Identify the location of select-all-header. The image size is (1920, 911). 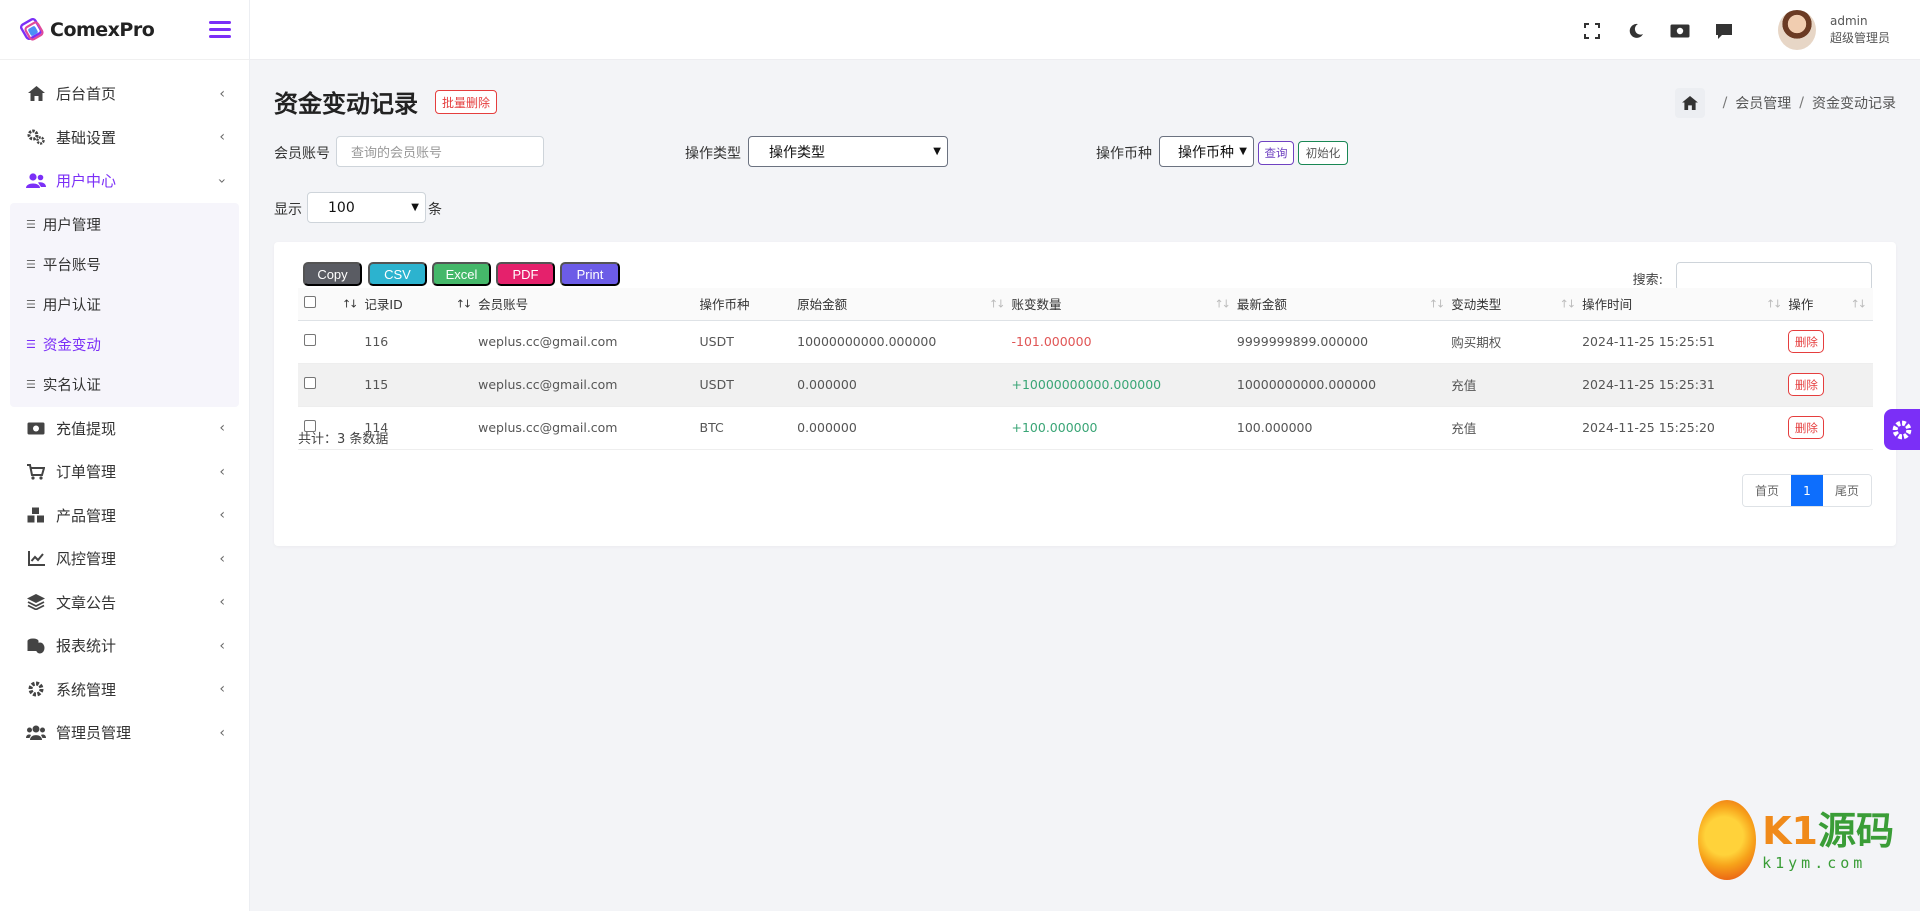
(316, 304).